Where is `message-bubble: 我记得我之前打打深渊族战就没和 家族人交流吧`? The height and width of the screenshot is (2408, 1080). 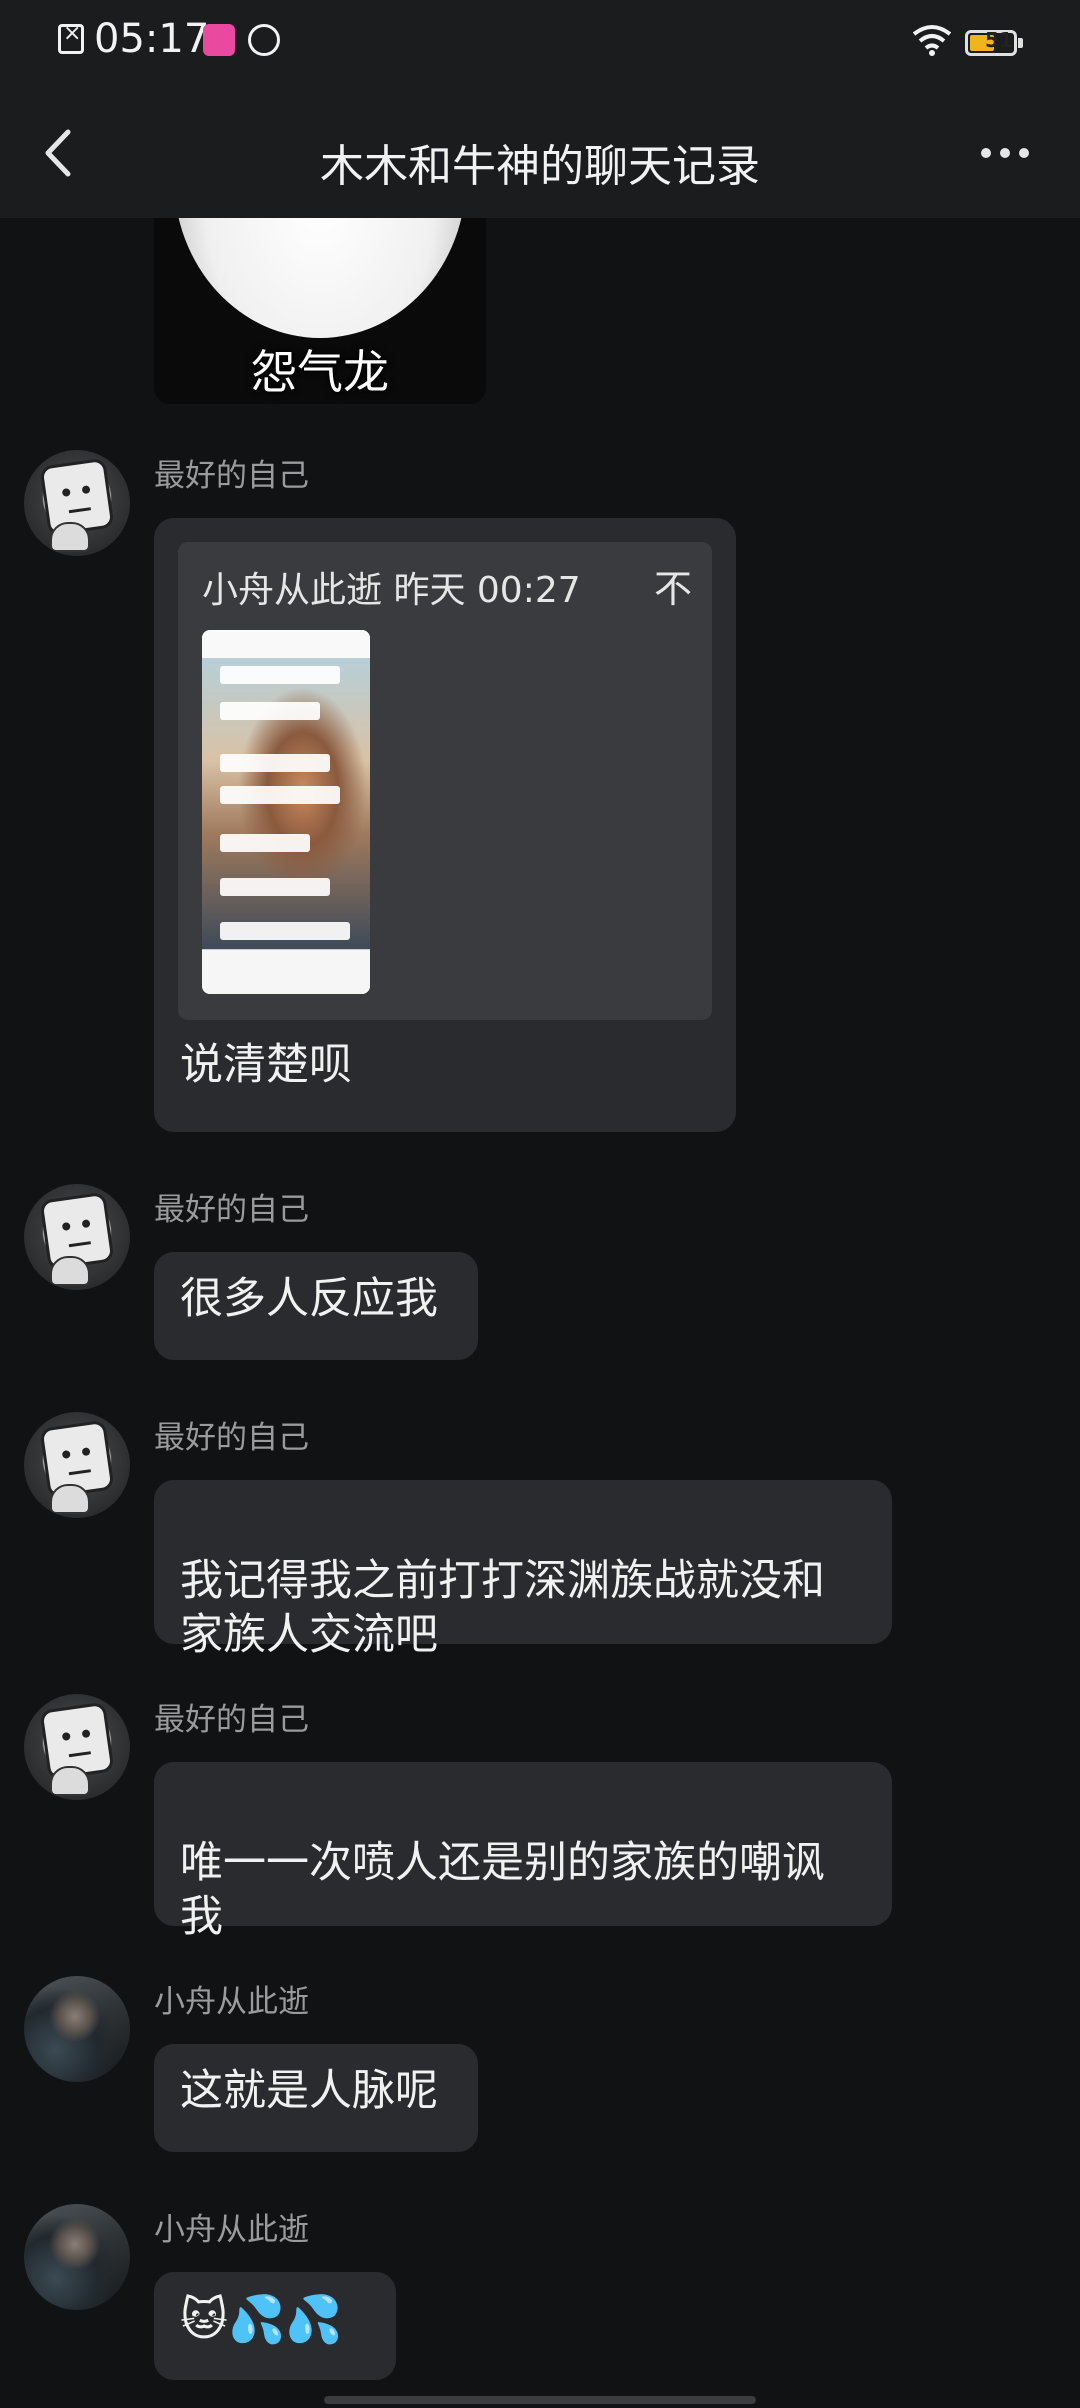 message-bubble: 我记得我之前打打深渊族战就没和 家族人交流吧 is located at coordinates (523, 1570).